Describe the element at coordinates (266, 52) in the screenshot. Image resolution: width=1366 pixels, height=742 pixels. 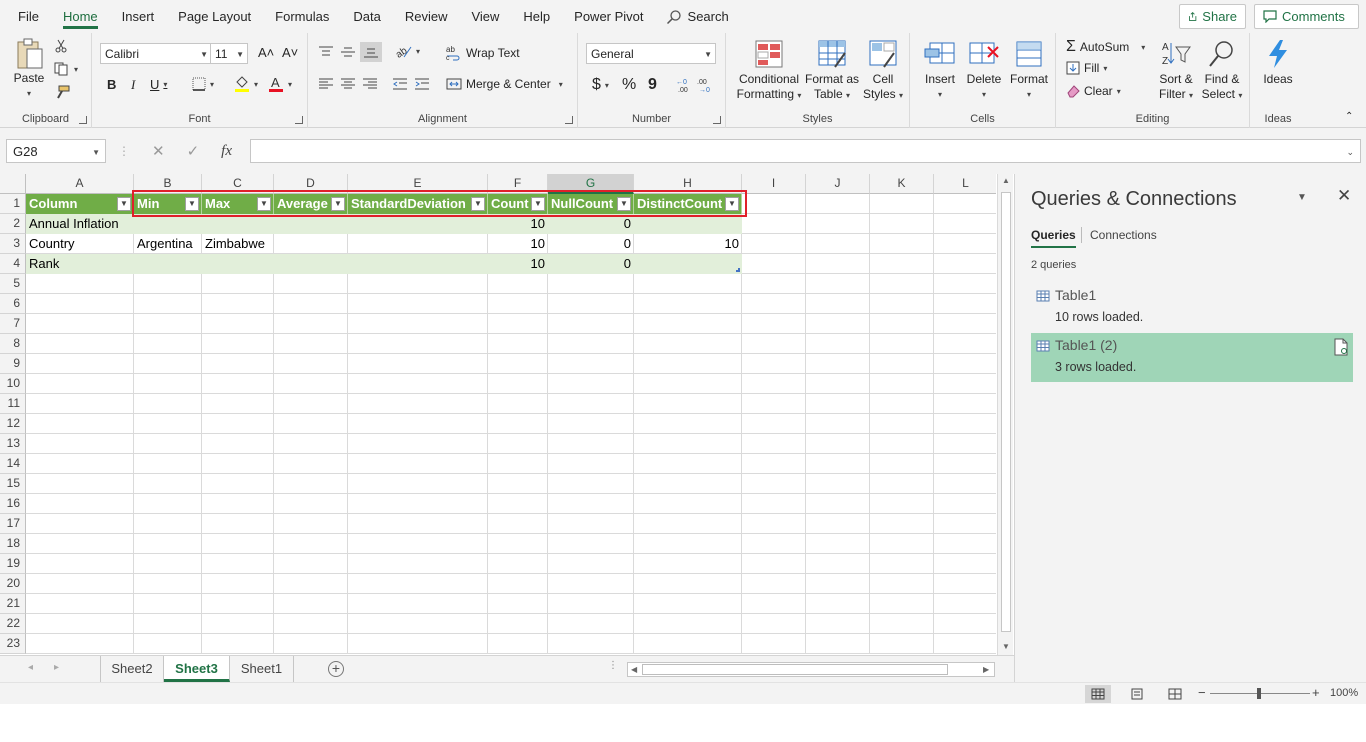
I see `increase-font-button: A˄` at that location.